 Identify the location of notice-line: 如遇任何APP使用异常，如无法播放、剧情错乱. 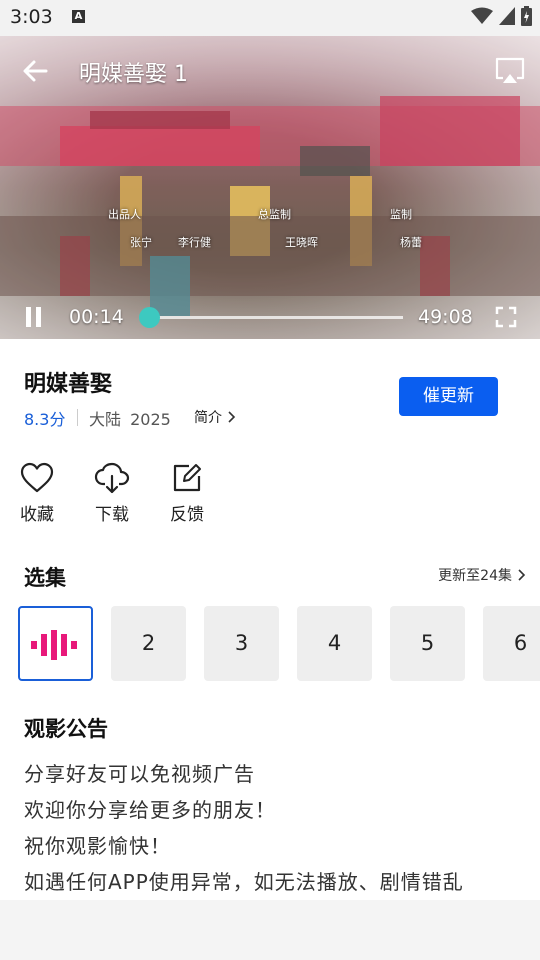
(244, 882).